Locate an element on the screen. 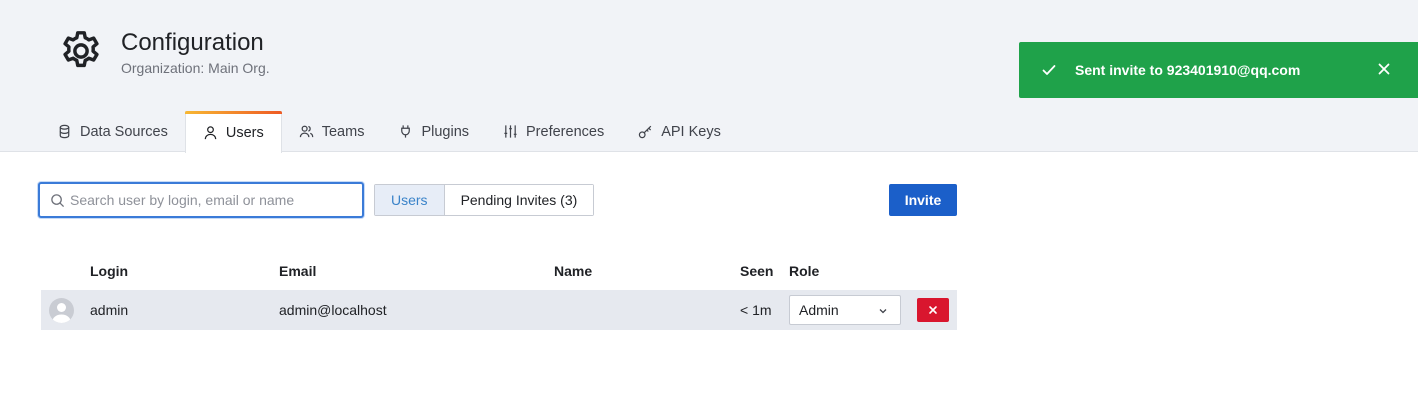 Image resolution: width=1418 pixels, height=407 pixels. user-email: admin@localhost is located at coordinates (333, 310).